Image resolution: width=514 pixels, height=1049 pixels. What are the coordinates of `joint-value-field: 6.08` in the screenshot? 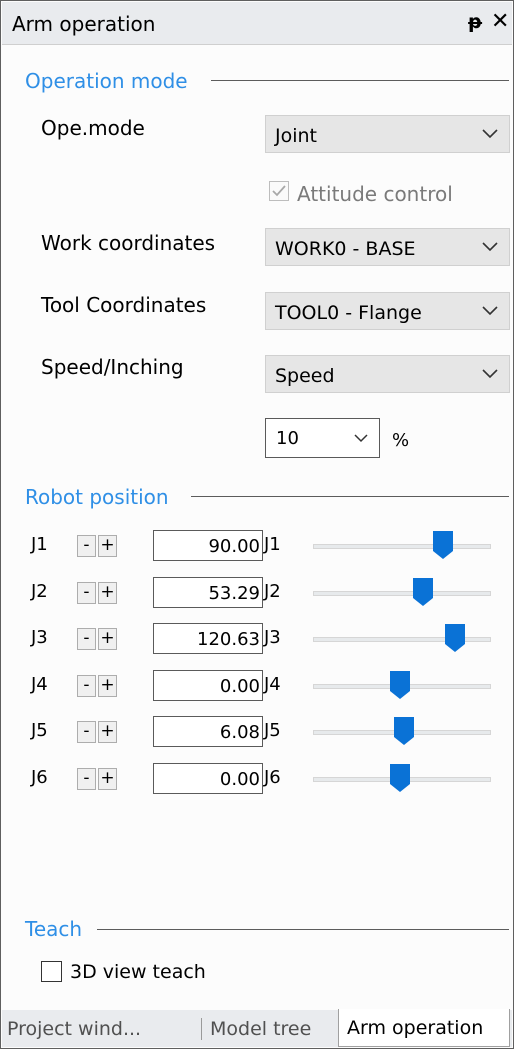 It's located at (208, 731).